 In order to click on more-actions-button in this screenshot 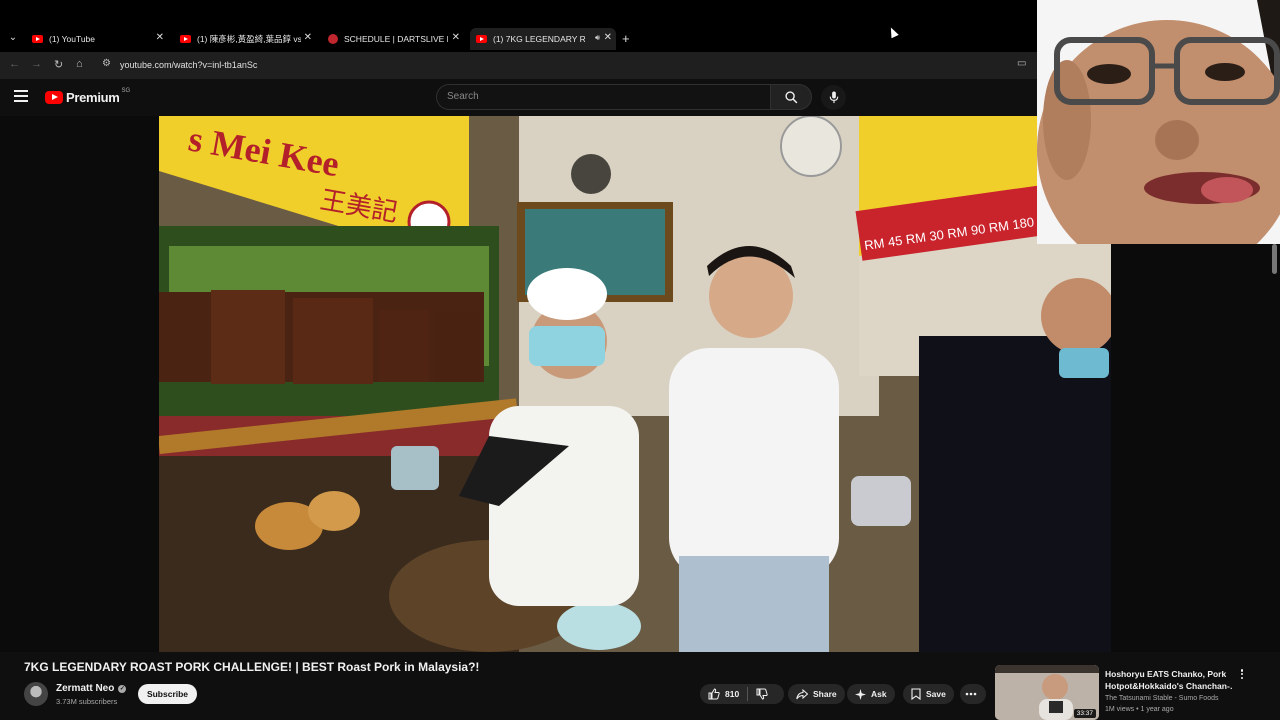, I will do `click(973, 694)`.